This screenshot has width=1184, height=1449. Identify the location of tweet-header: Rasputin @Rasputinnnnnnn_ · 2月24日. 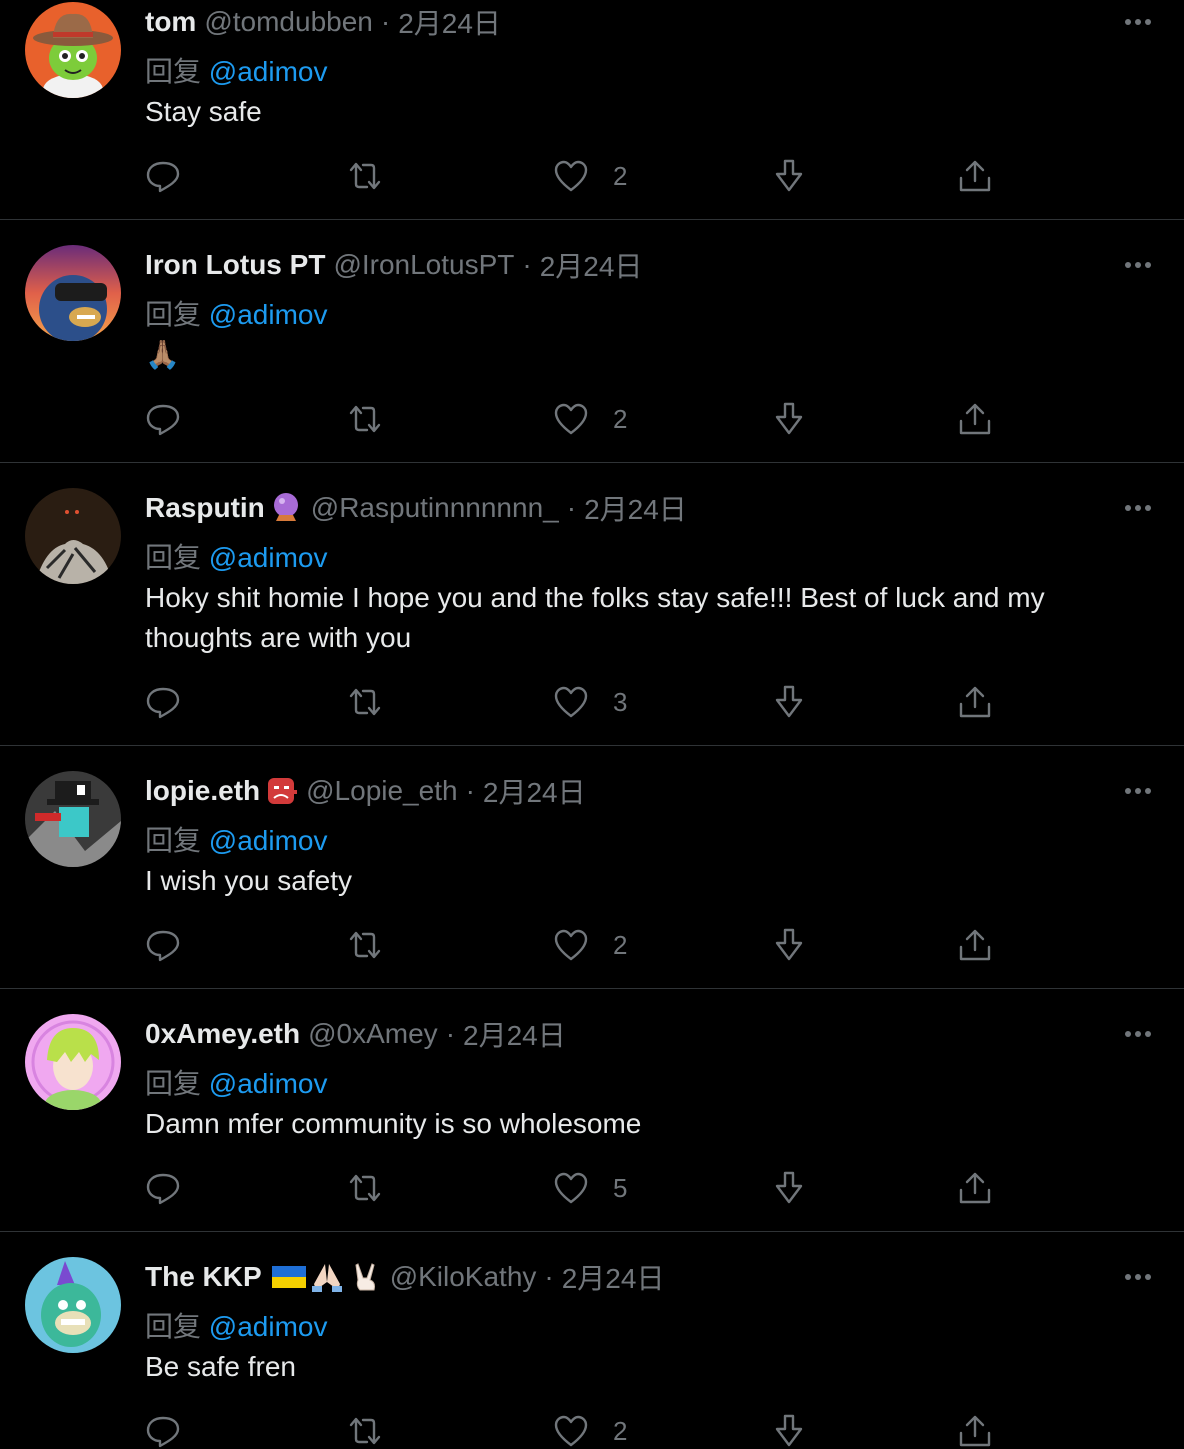
(416, 508).